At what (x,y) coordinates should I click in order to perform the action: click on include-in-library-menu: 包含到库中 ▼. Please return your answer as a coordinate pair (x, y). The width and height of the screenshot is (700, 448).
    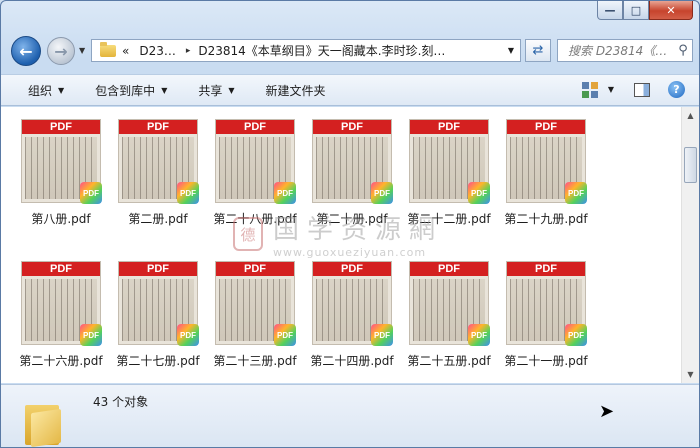
    Looking at the image, I should click on (131, 90).